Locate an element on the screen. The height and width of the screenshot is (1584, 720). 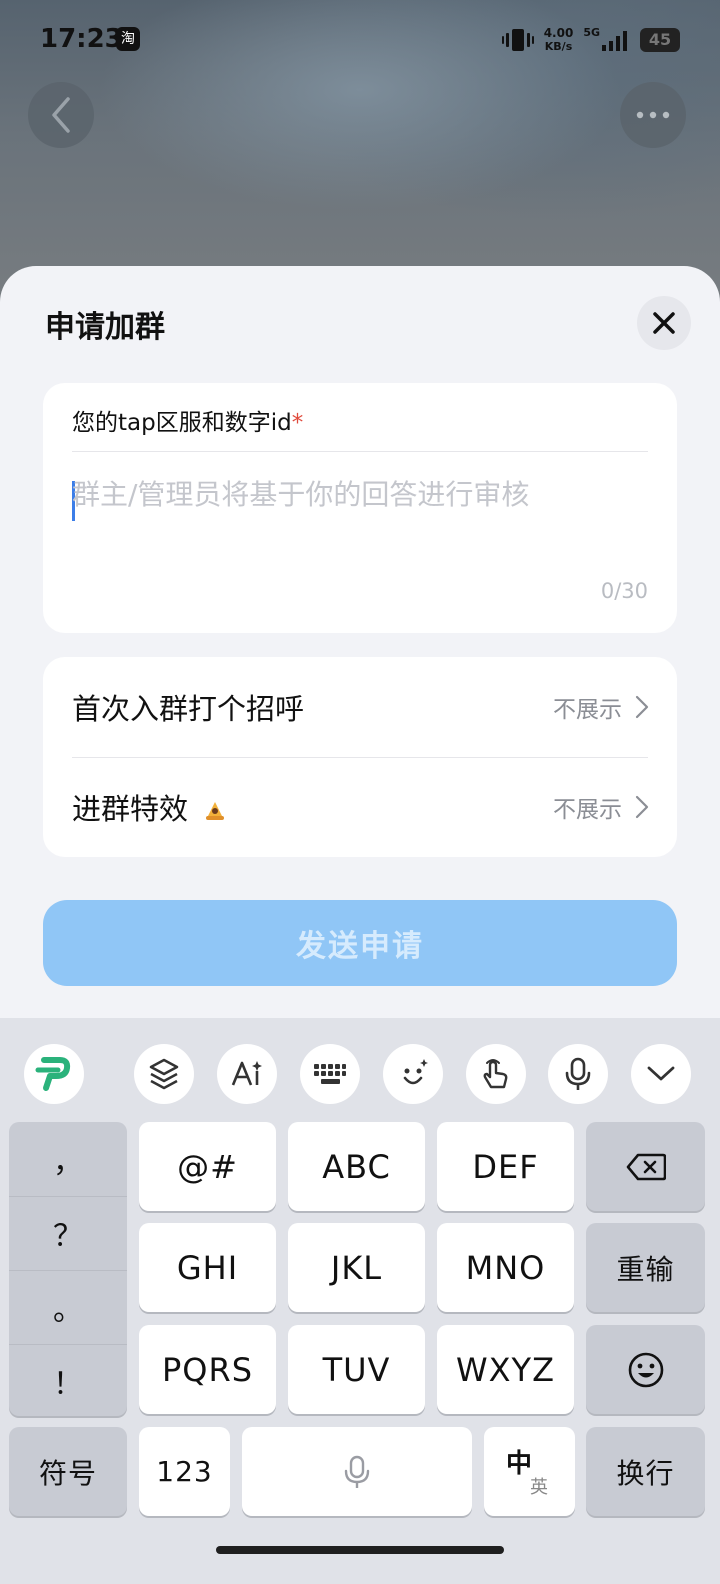
voice-input-button is located at coordinates (578, 1074).